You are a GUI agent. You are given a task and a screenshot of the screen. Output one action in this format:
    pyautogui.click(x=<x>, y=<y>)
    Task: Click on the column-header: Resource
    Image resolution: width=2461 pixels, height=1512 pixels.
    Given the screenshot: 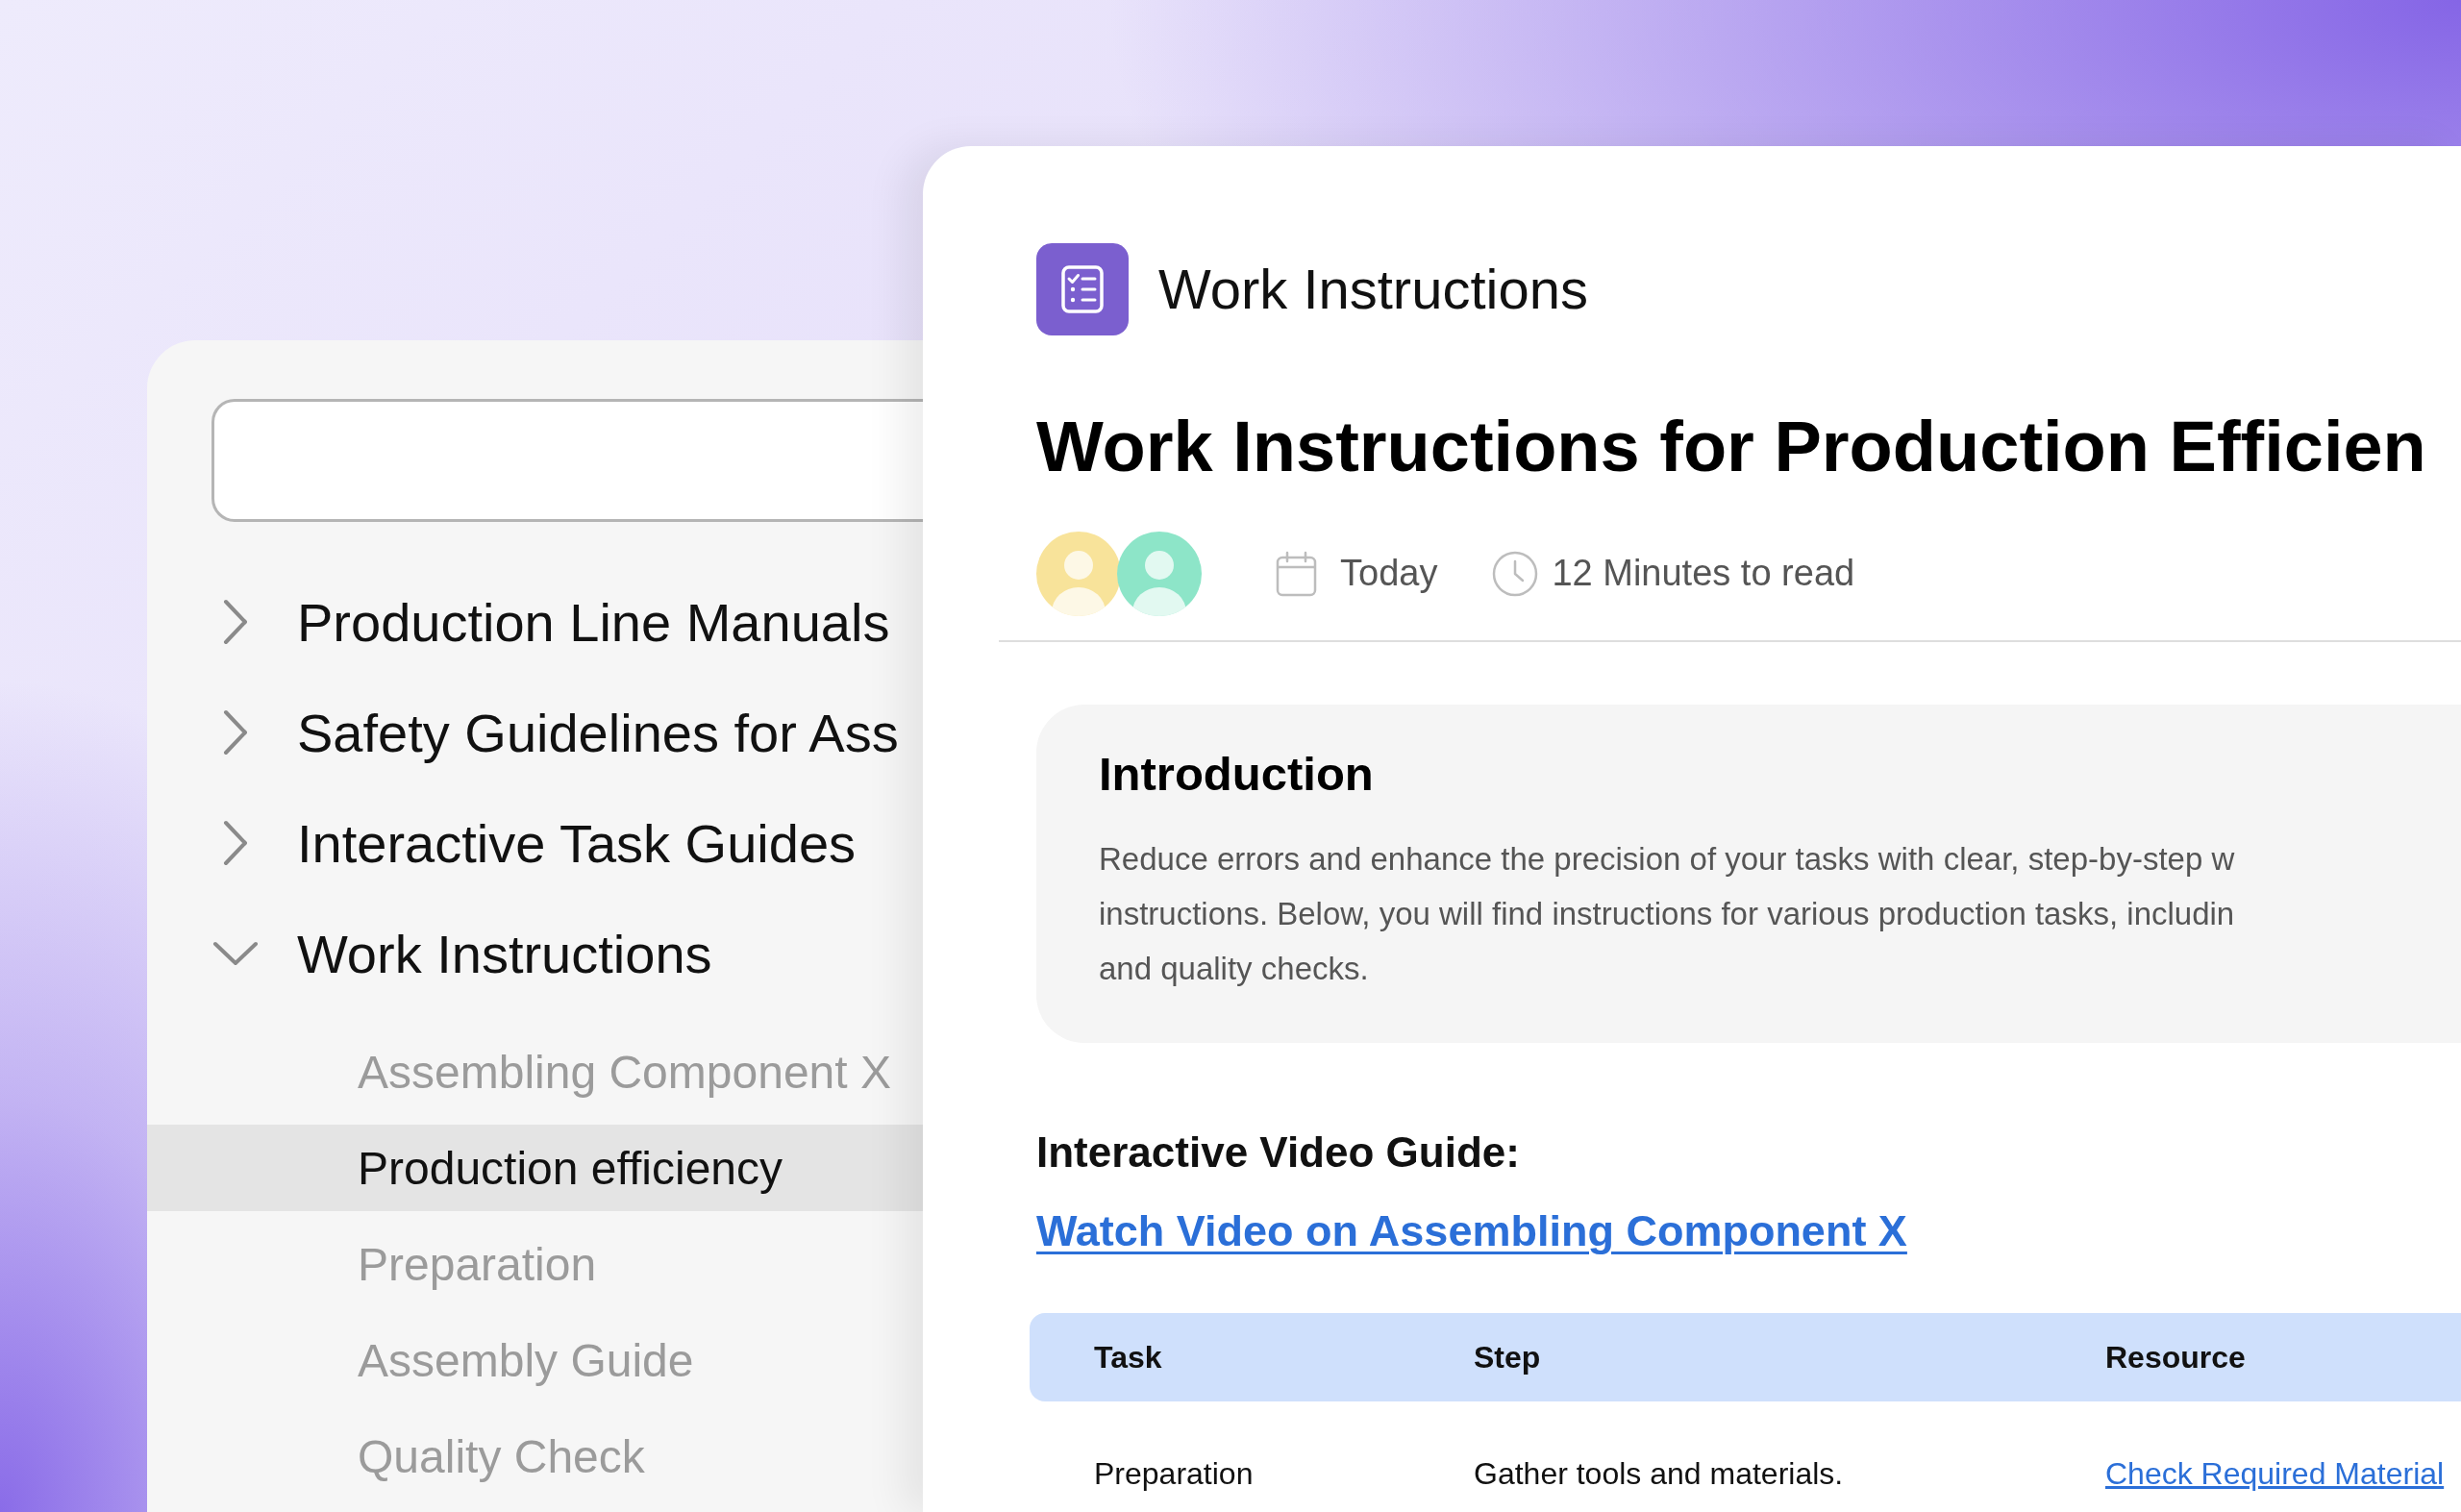 What is the action you would take?
    pyautogui.click(x=2175, y=1357)
    